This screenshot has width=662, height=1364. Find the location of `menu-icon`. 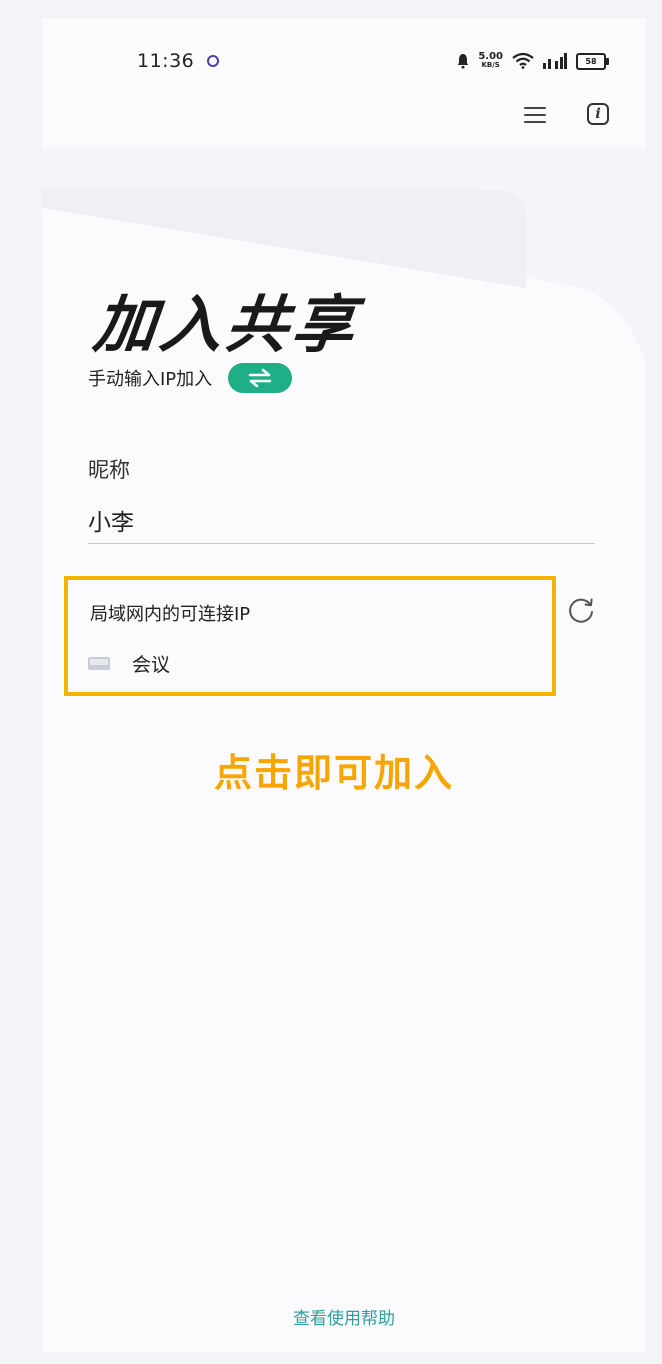

menu-icon is located at coordinates (535, 115).